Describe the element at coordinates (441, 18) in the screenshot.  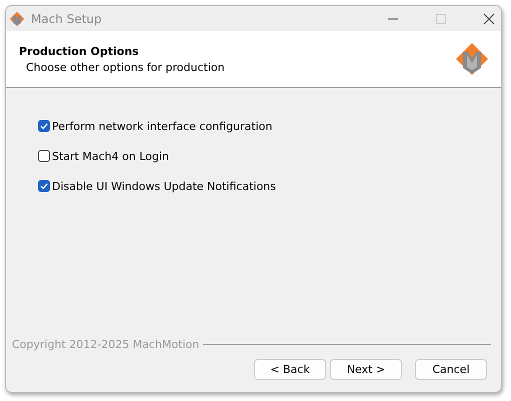
I see `maximize-icon` at that location.